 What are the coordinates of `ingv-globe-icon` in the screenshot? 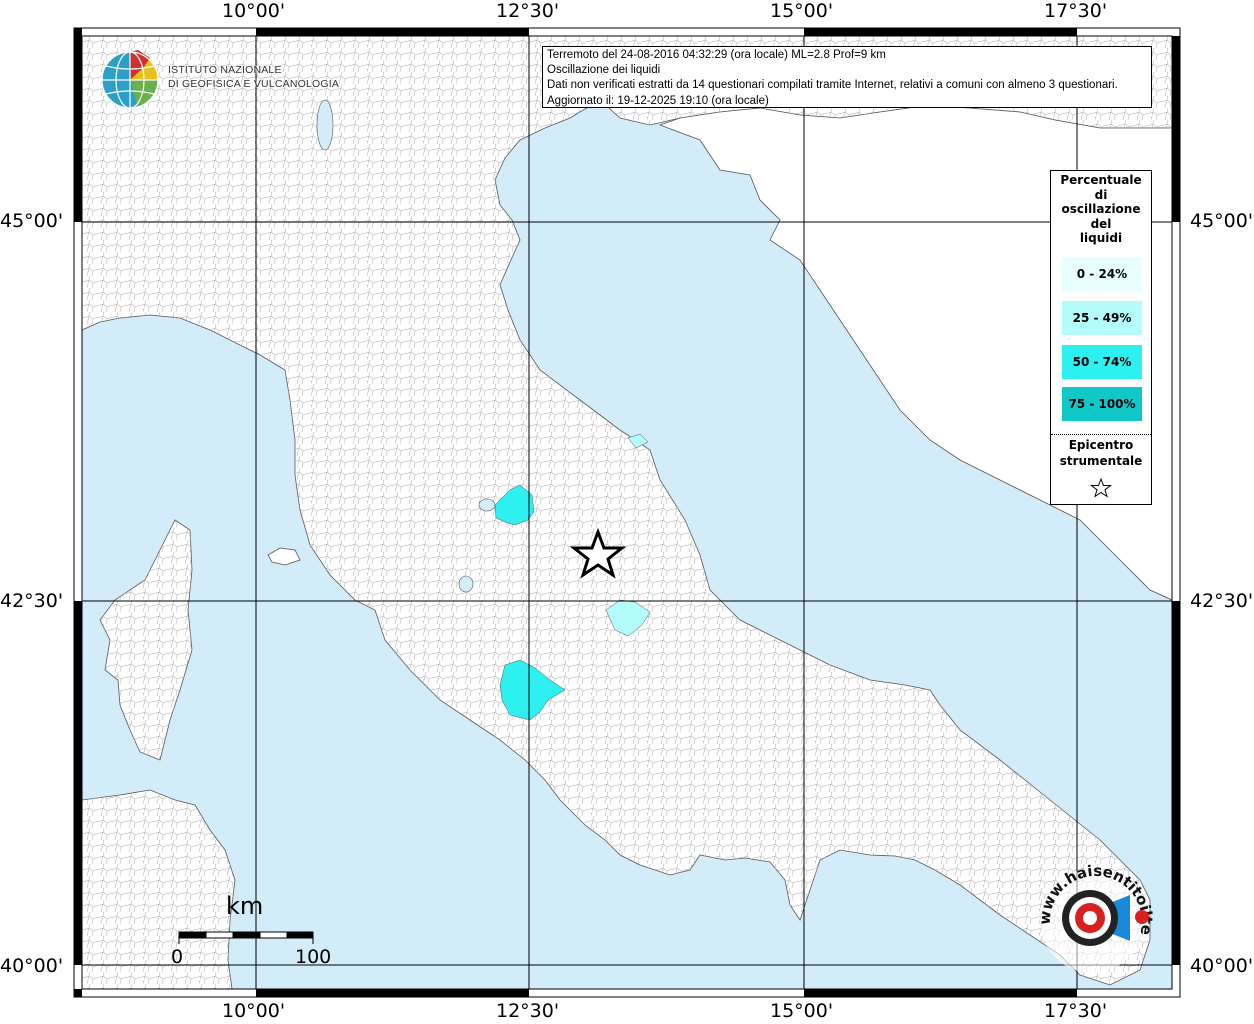 It's located at (130, 79).